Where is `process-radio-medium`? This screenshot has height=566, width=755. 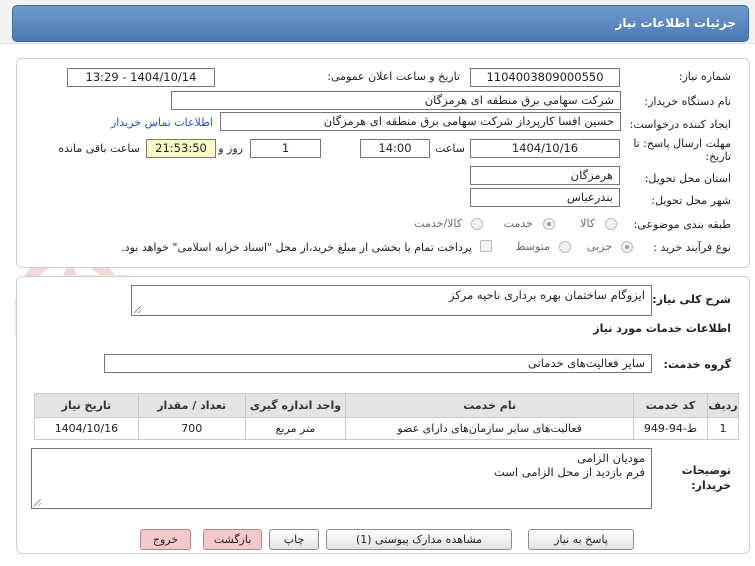 process-radio-medium is located at coordinates (565, 247).